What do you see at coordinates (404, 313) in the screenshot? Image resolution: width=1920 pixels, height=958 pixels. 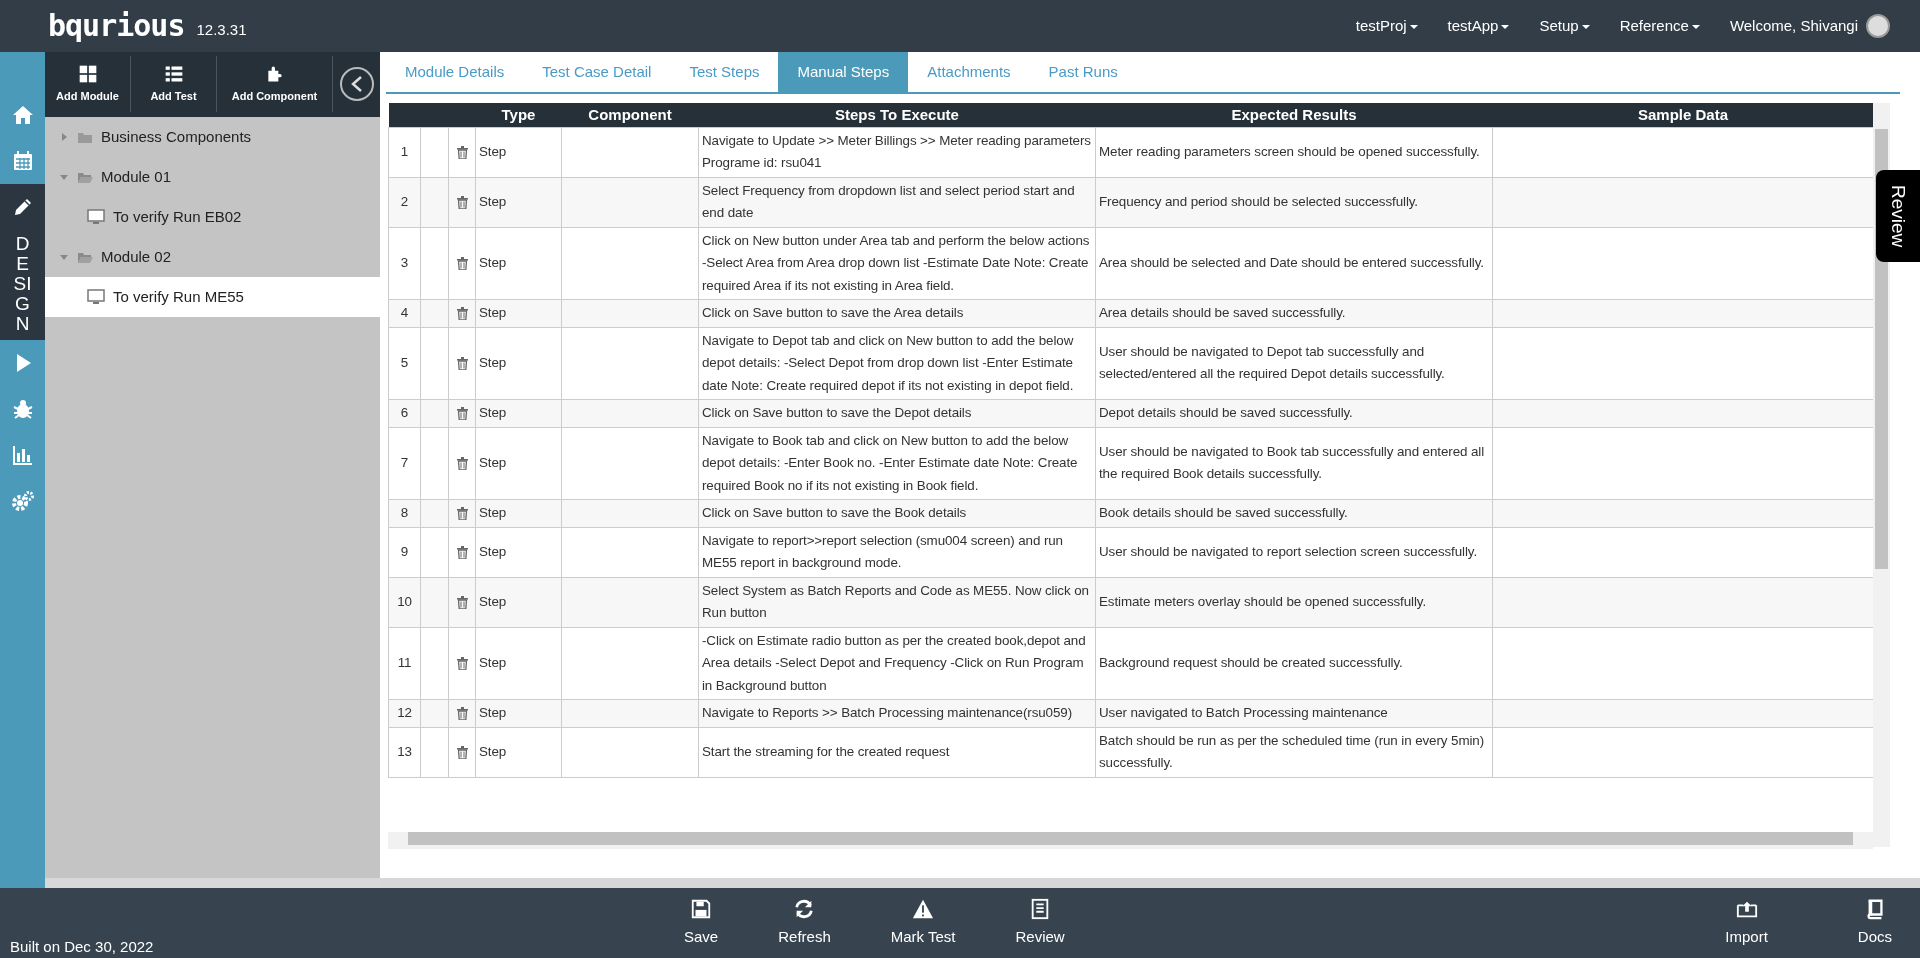 I see `row-number: 4` at bounding box center [404, 313].